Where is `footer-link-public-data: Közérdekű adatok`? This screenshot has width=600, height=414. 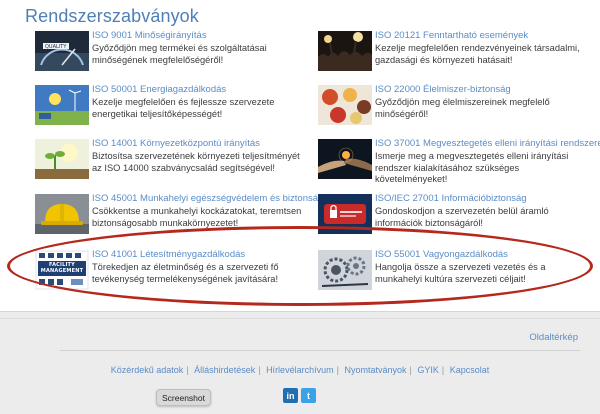 footer-link-public-data: Közérdekű adatok is located at coordinates (147, 370).